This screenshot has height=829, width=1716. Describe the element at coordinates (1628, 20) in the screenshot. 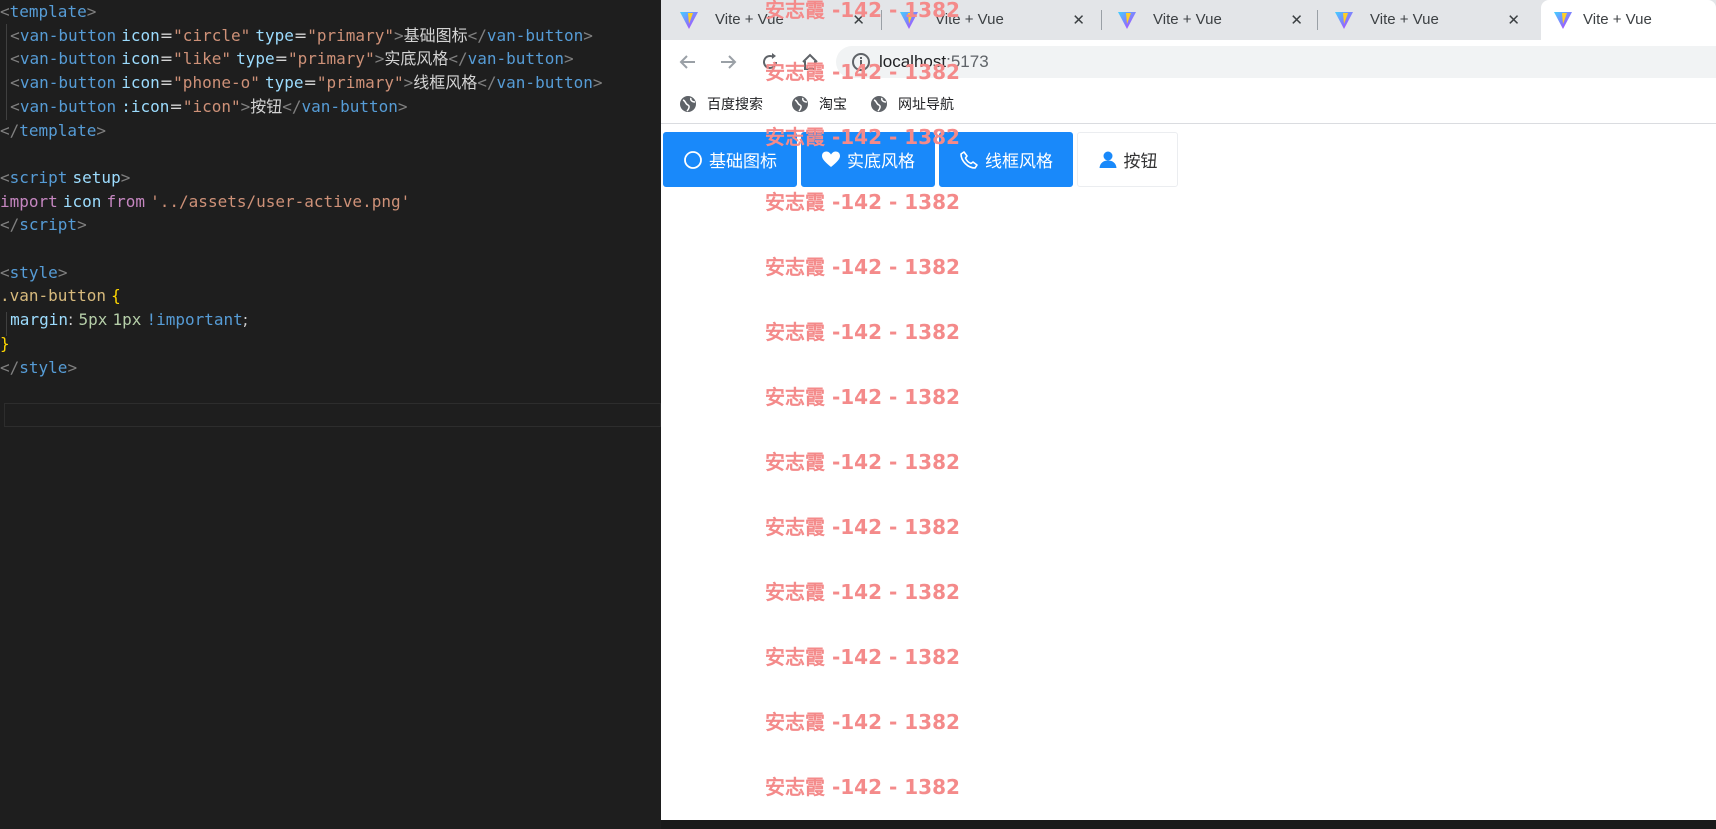

I see `tab-active: Vite + Vue` at that location.